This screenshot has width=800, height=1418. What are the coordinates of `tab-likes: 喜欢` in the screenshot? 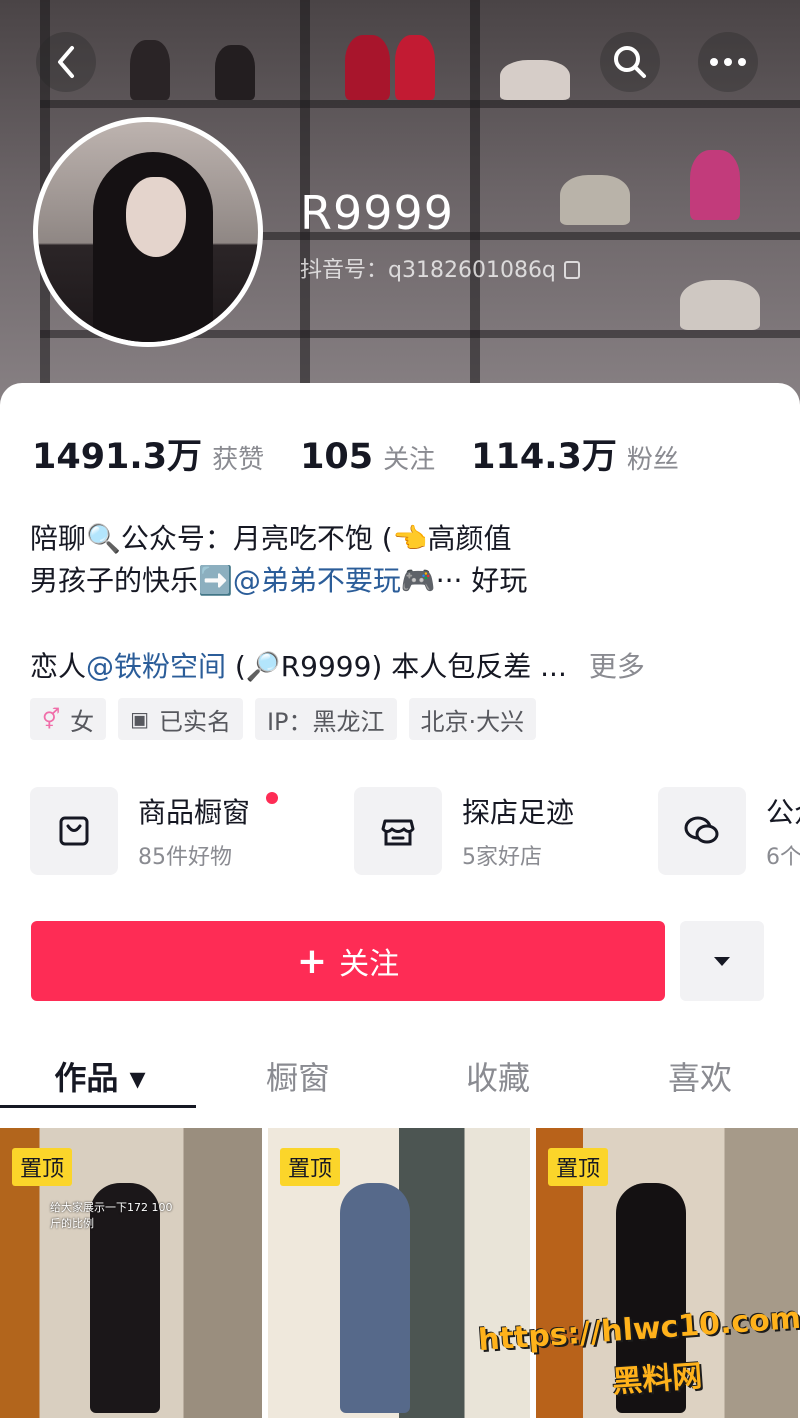 It's located at (700, 1076).